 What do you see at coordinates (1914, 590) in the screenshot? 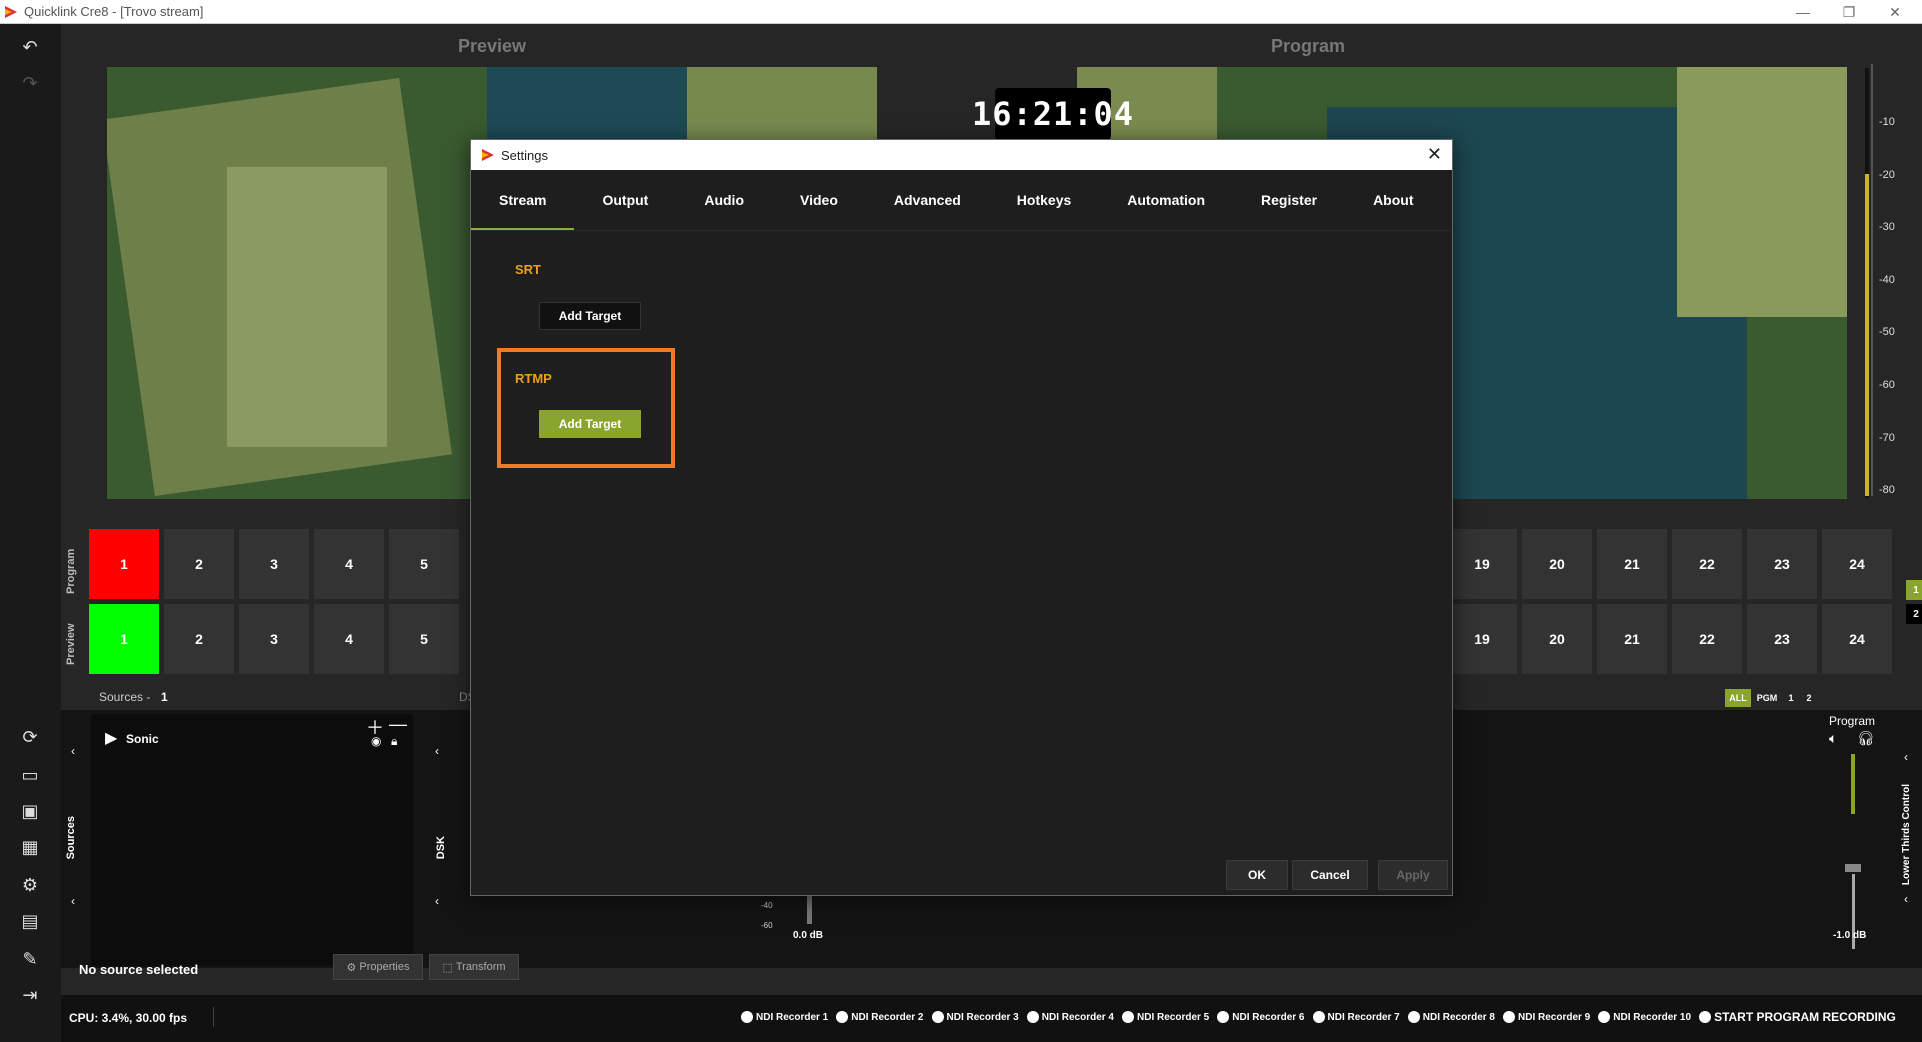
I see `page-indicator-1: 1` at bounding box center [1914, 590].